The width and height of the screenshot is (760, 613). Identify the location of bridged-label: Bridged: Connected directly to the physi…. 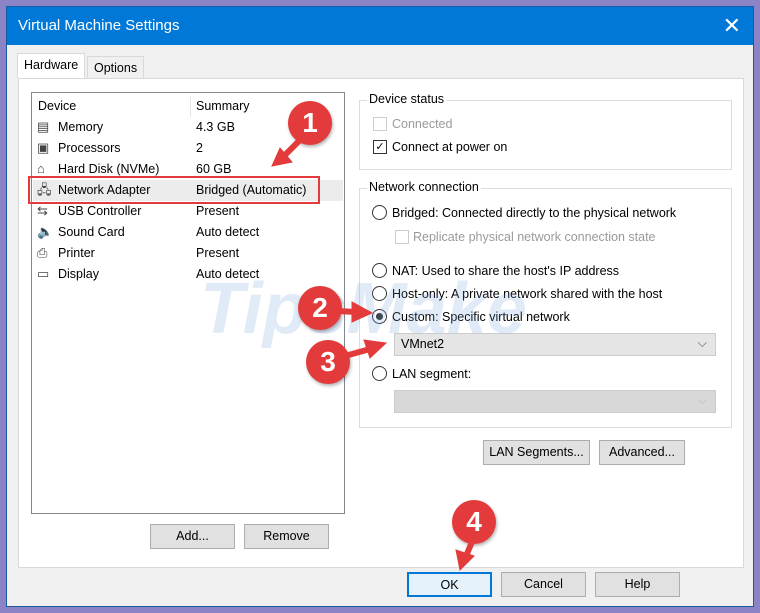
(534, 213).